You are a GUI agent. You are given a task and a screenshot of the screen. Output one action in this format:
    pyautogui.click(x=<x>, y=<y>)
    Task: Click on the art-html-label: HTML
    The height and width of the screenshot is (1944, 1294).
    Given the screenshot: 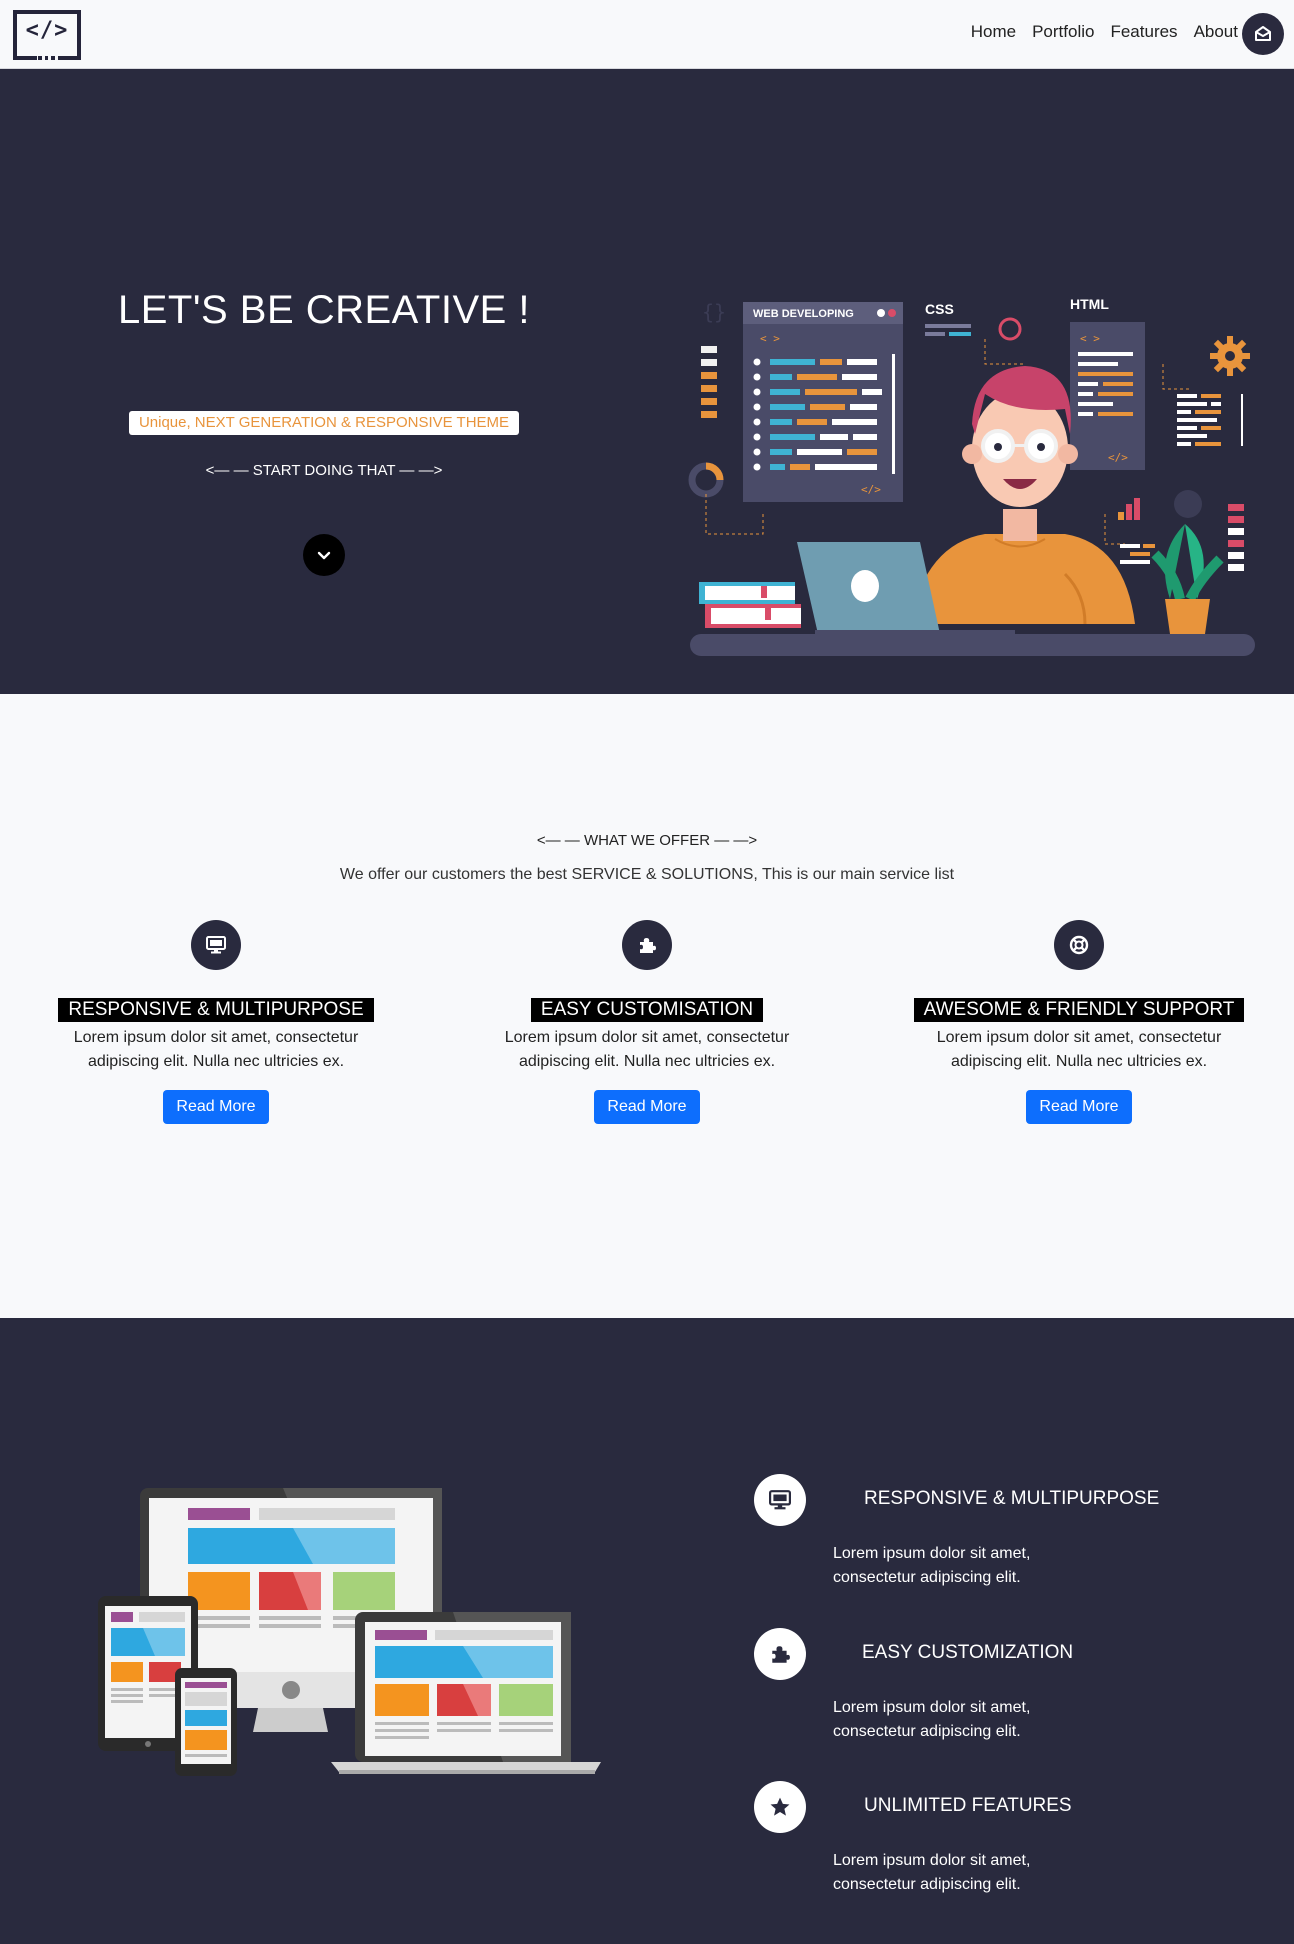 What is the action you would take?
    pyautogui.click(x=1089, y=304)
    